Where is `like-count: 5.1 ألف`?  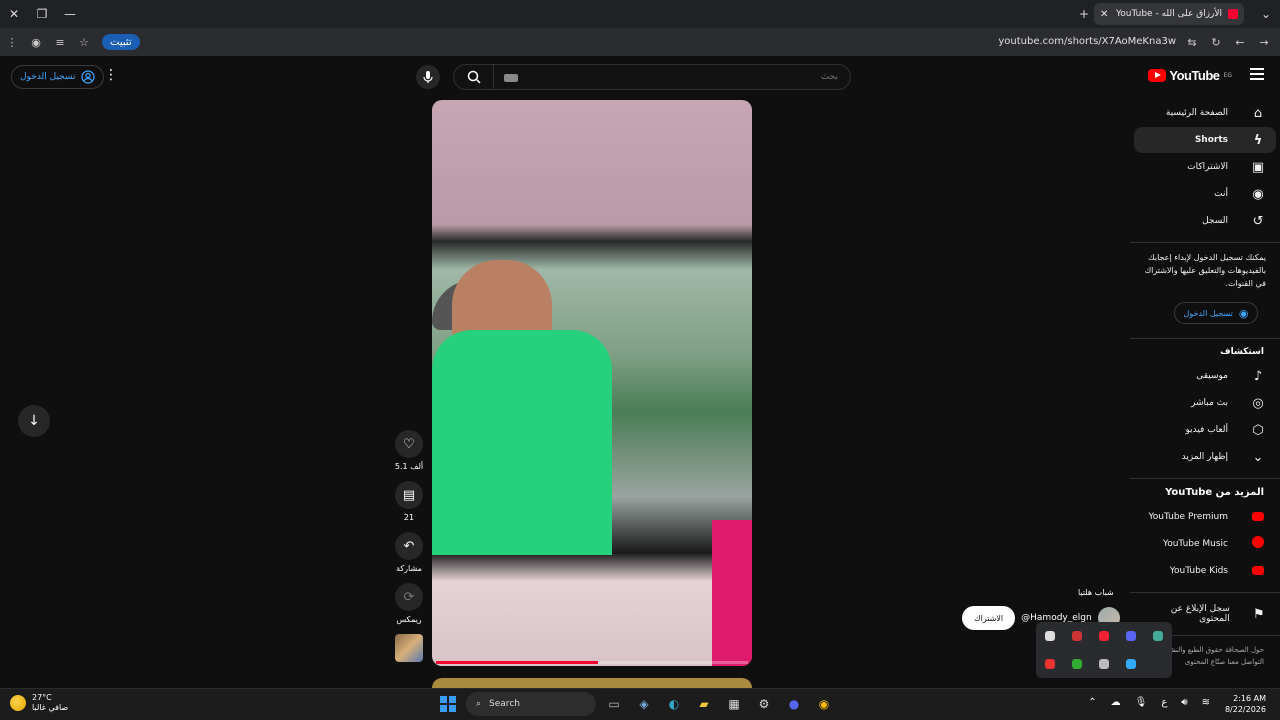
like-count: 5.1 ألف is located at coordinates (409, 466).